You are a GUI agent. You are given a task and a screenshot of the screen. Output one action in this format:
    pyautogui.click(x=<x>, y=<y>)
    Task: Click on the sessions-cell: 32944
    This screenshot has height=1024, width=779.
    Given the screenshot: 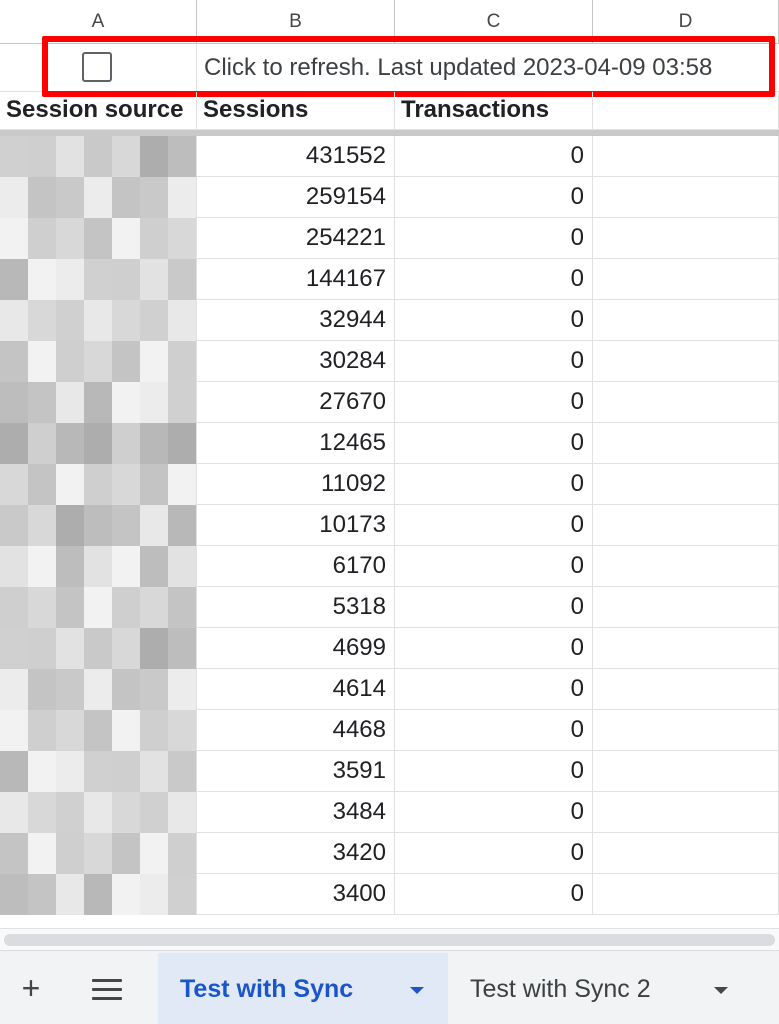 What is the action you would take?
    pyautogui.click(x=296, y=320)
    